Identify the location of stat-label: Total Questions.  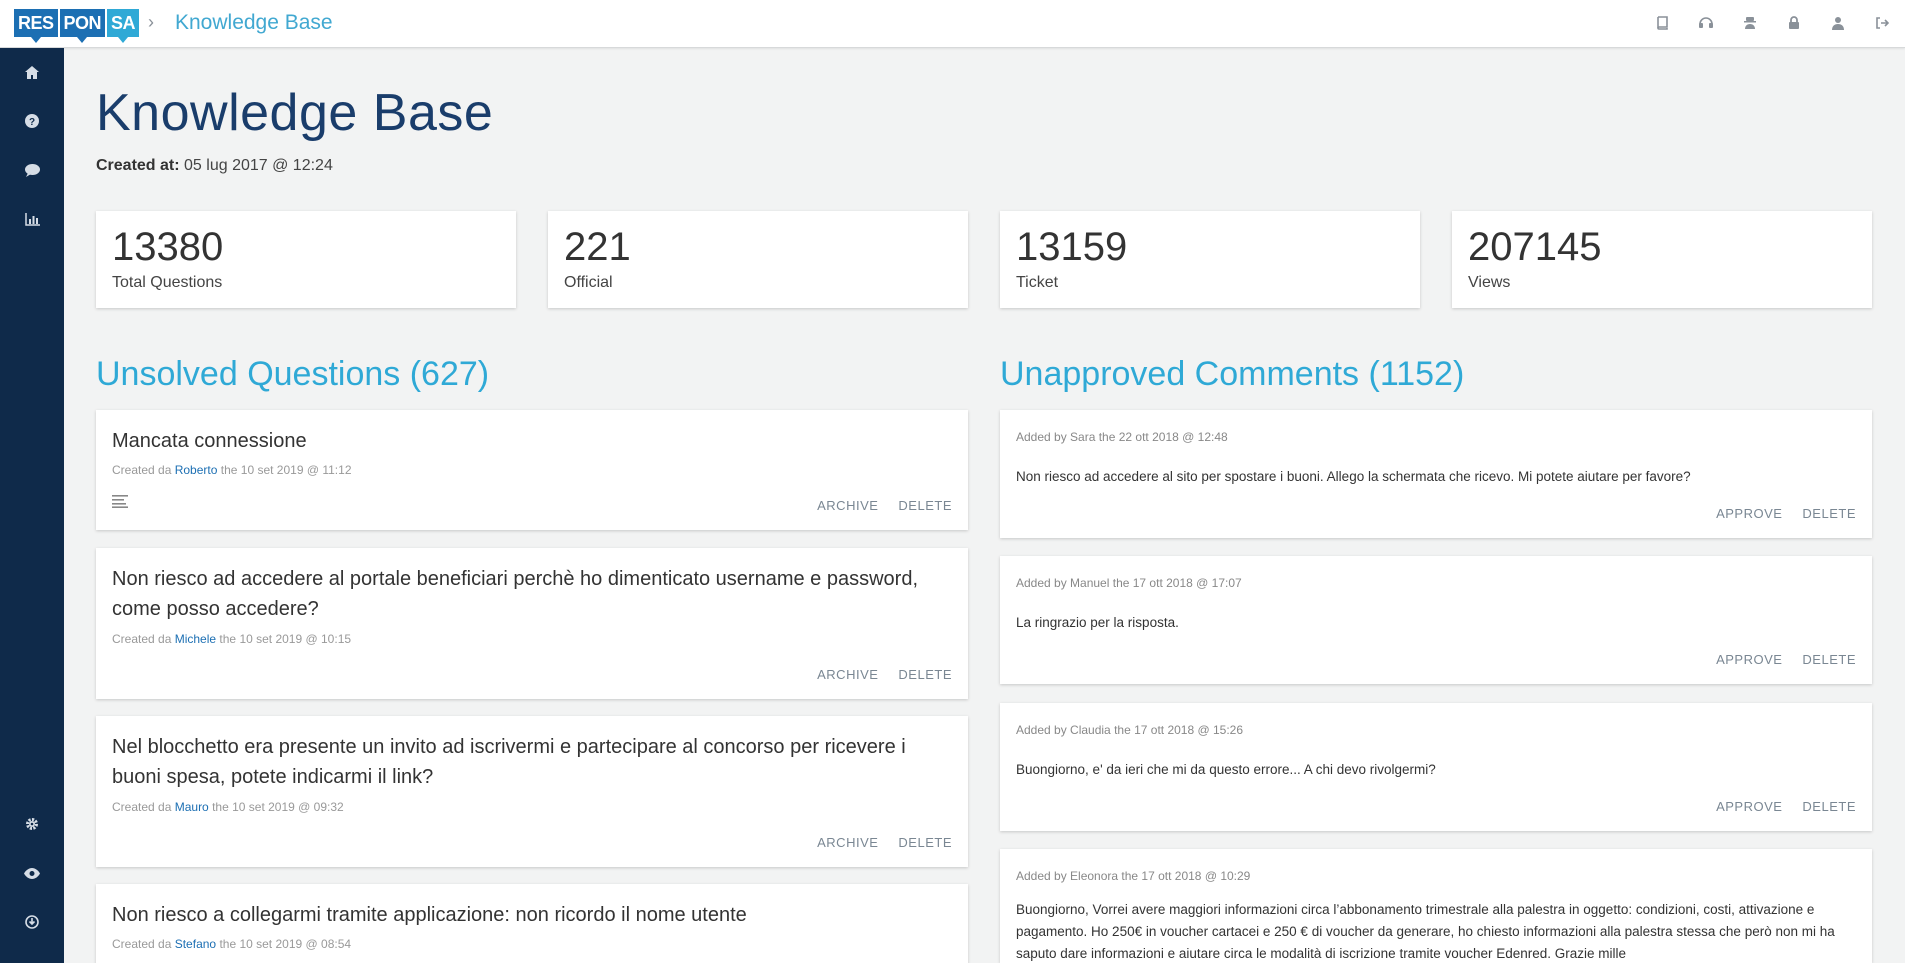
(167, 282).